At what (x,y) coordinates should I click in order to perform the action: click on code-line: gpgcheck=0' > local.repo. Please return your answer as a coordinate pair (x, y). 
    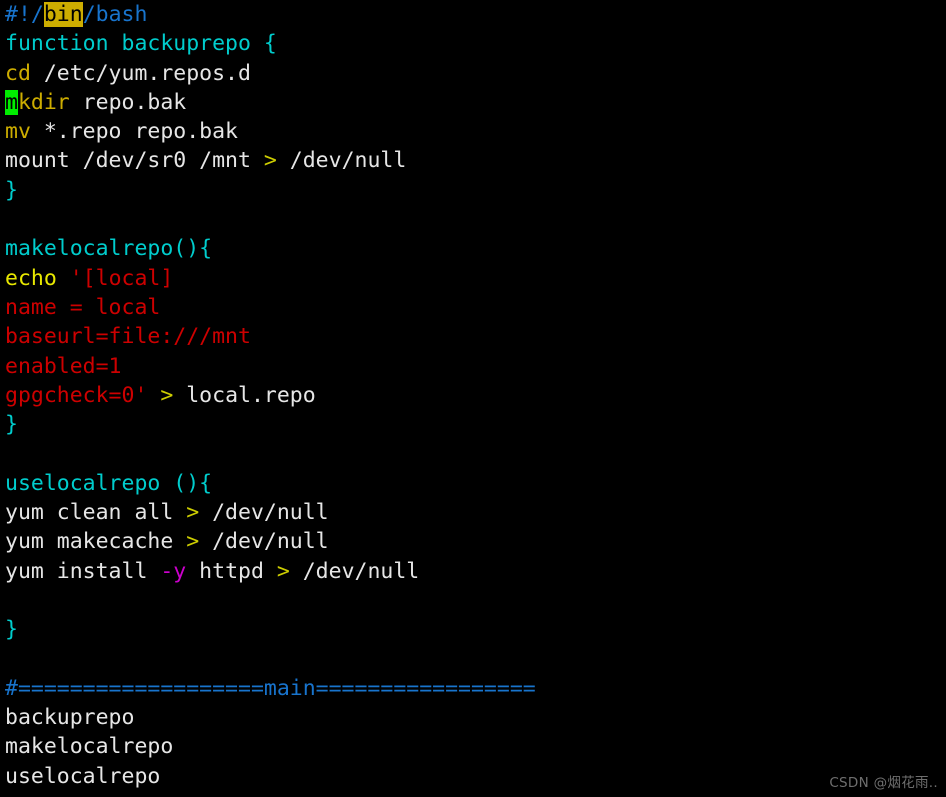
    Looking at the image, I should click on (473, 395).